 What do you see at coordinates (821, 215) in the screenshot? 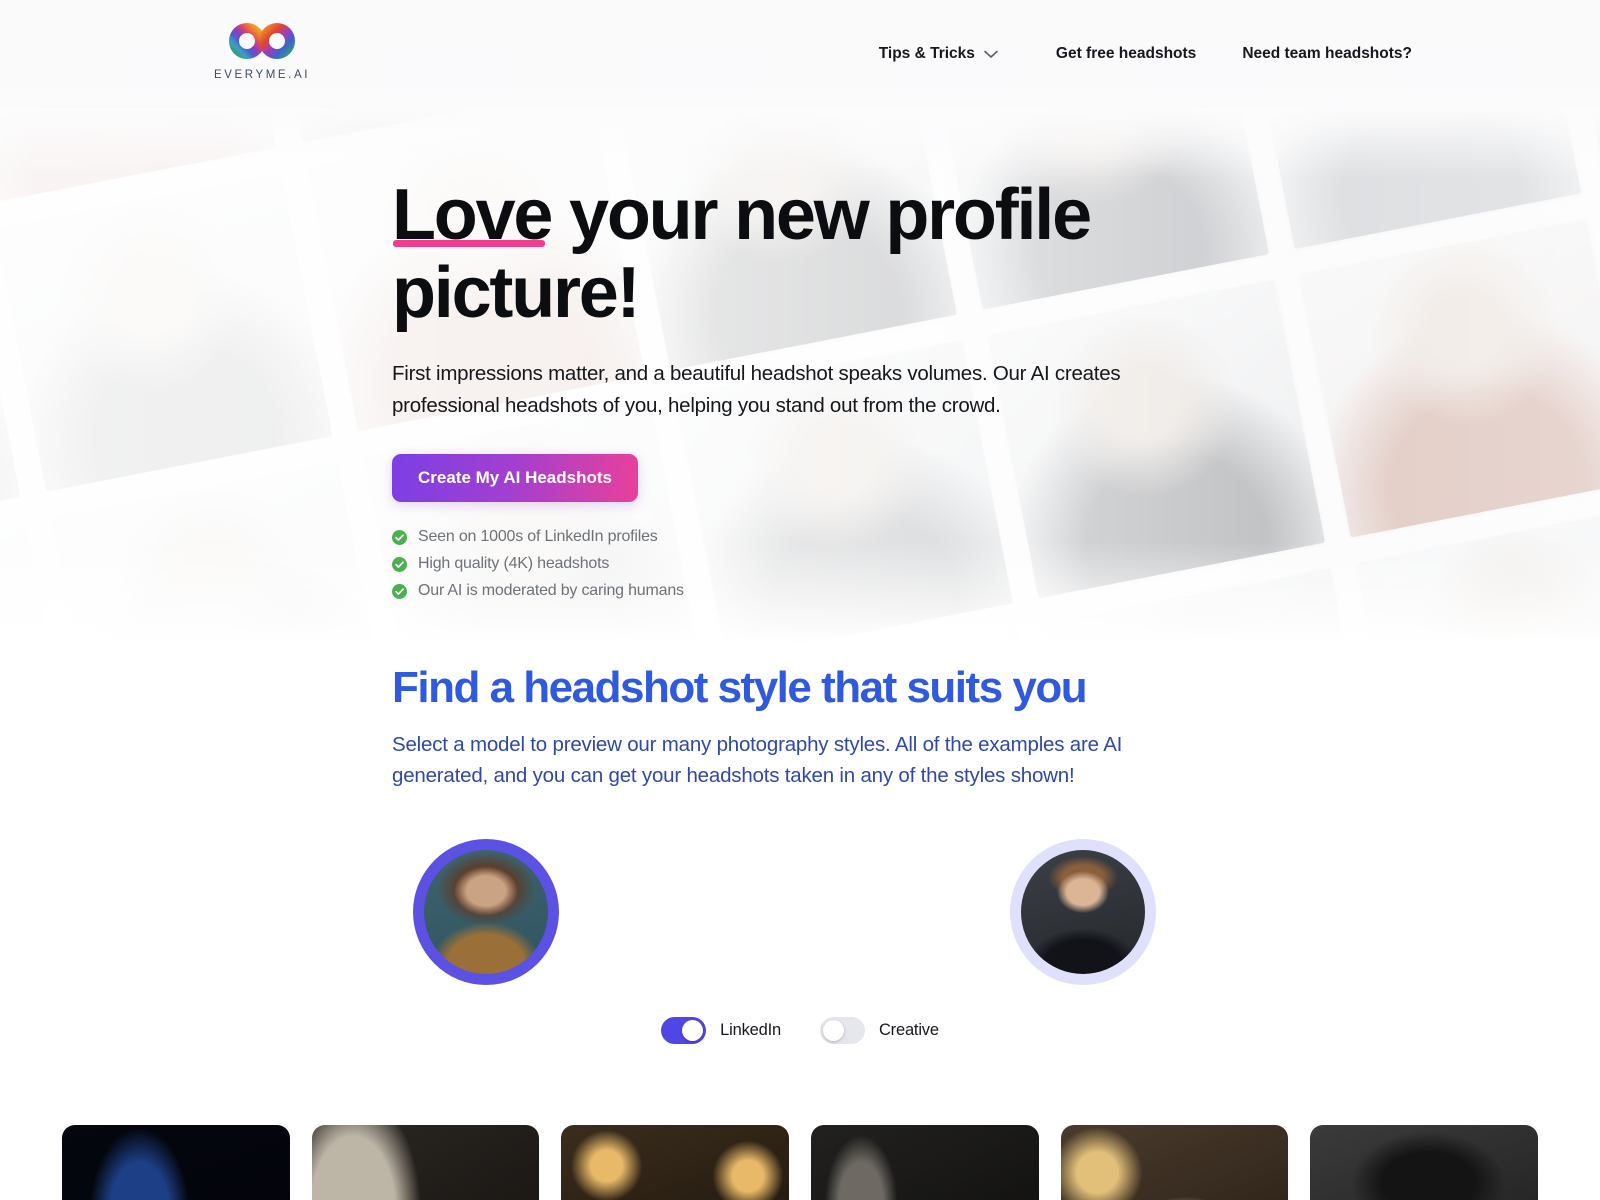
I see `hero-heading-rest: your new profile` at bounding box center [821, 215].